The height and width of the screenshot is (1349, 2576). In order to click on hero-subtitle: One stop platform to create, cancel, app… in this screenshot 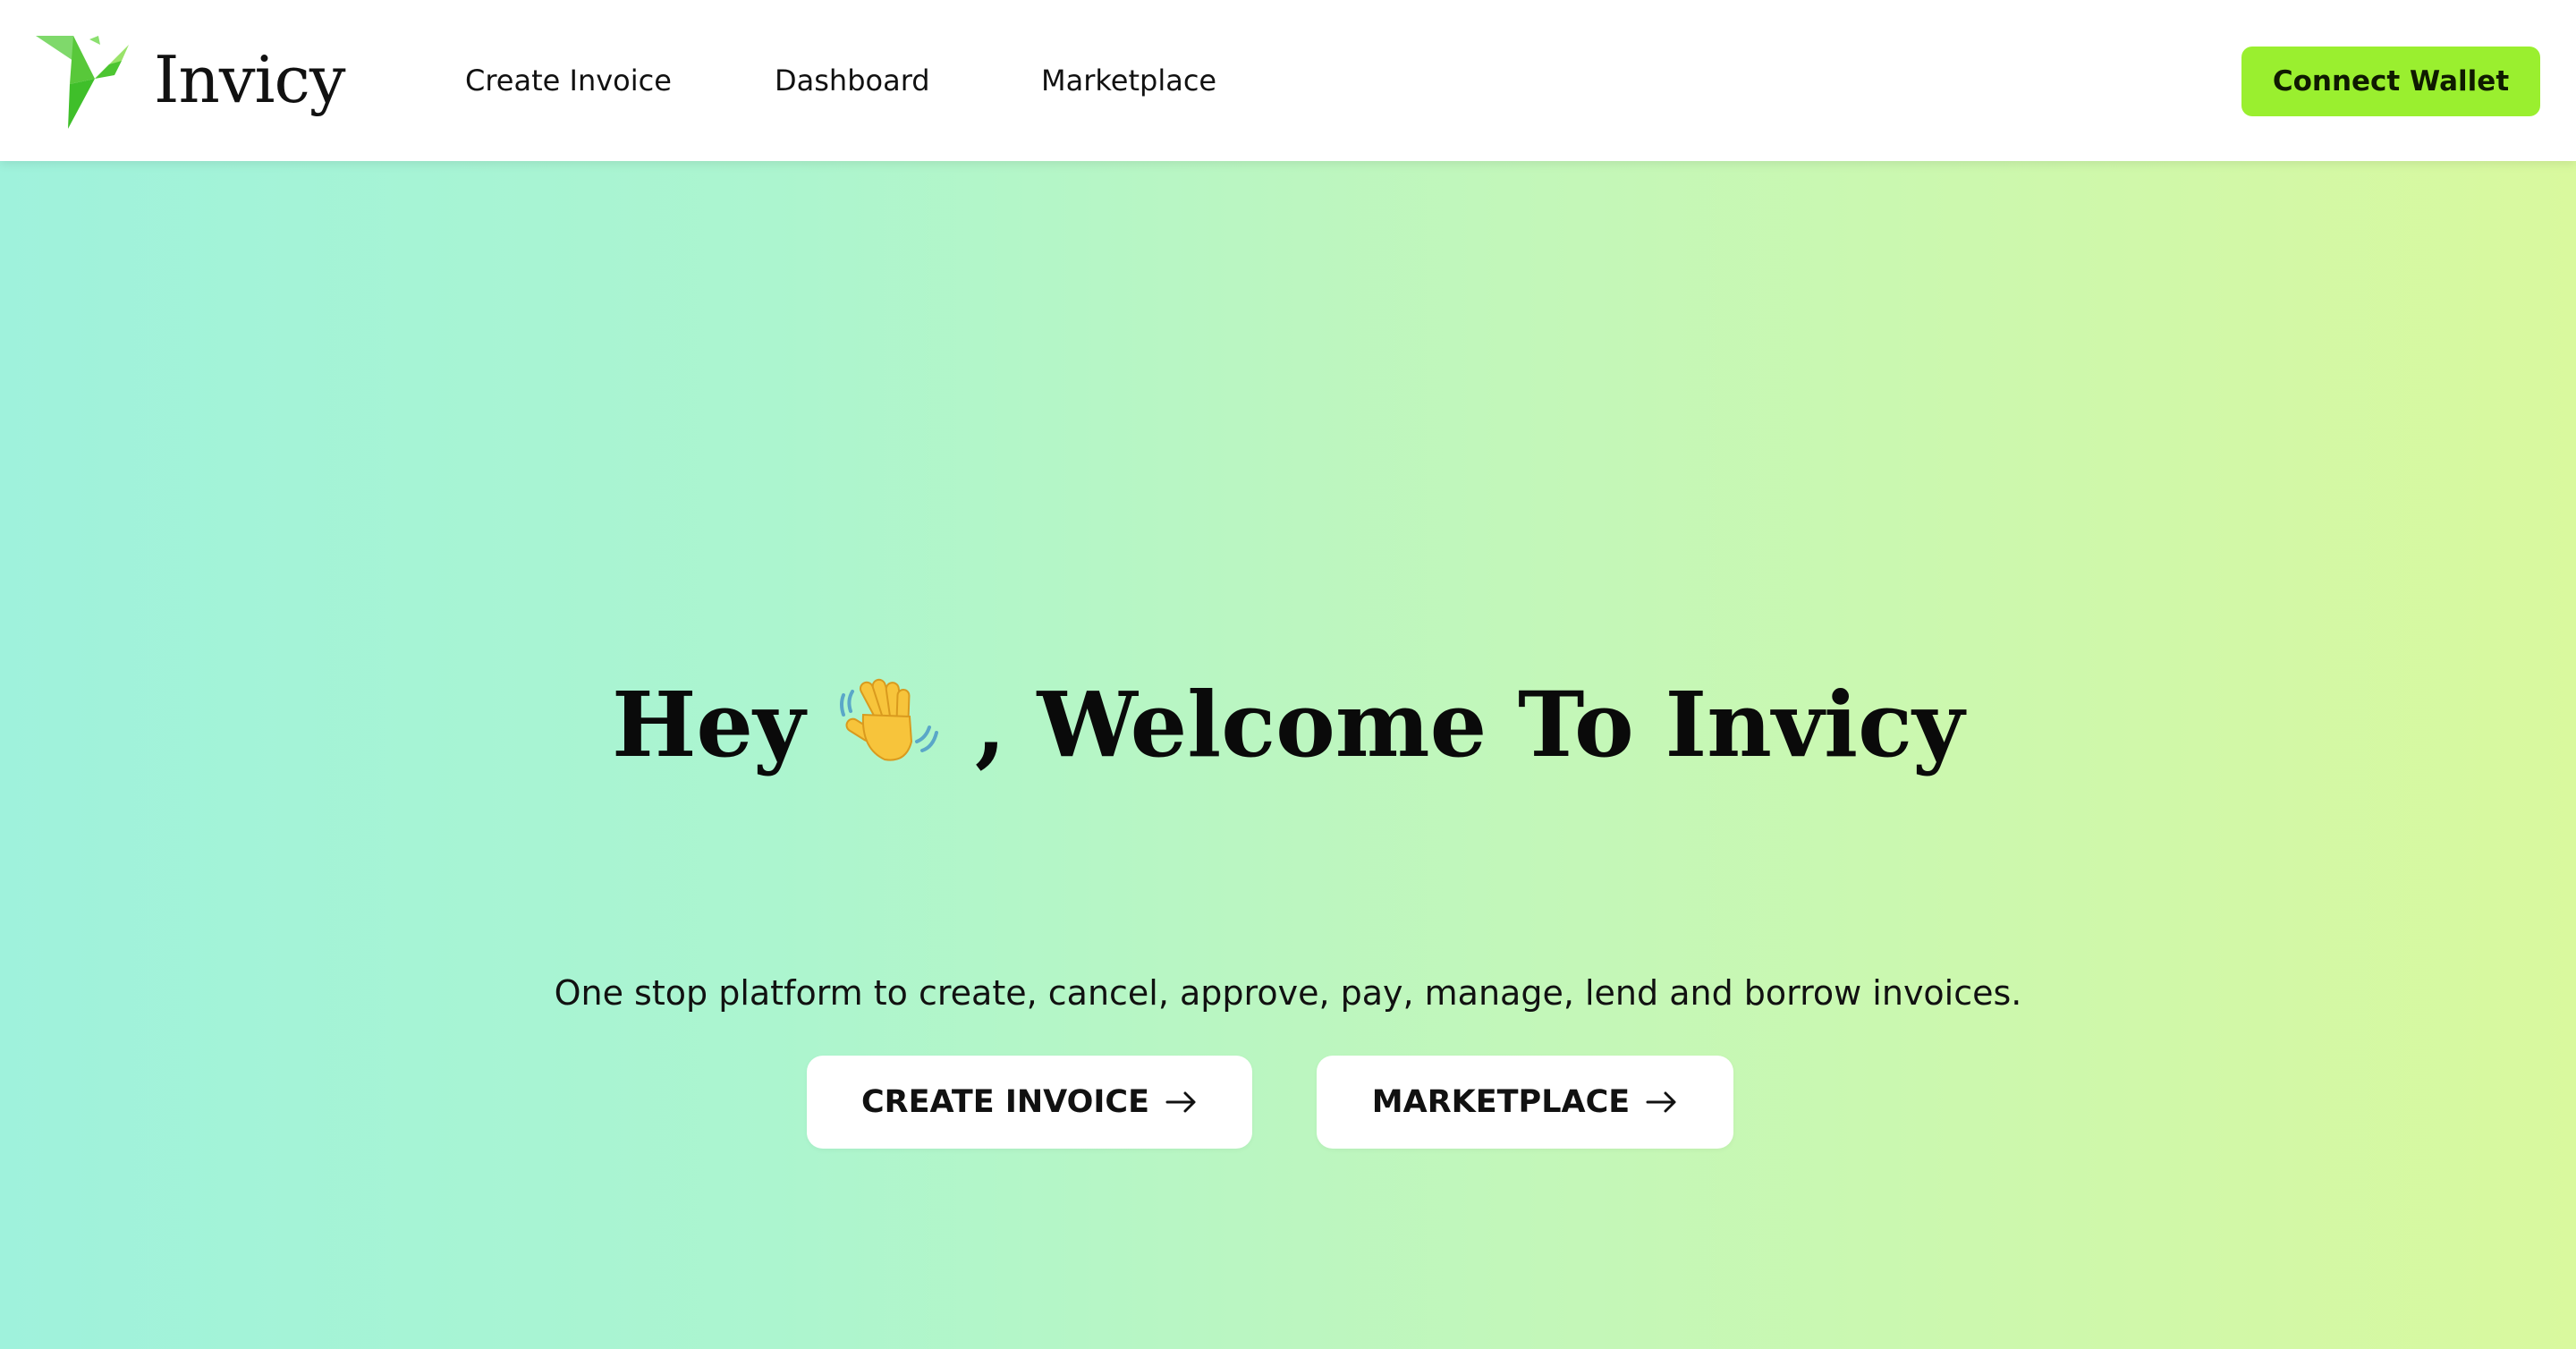, I will do `click(1288, 993)`.